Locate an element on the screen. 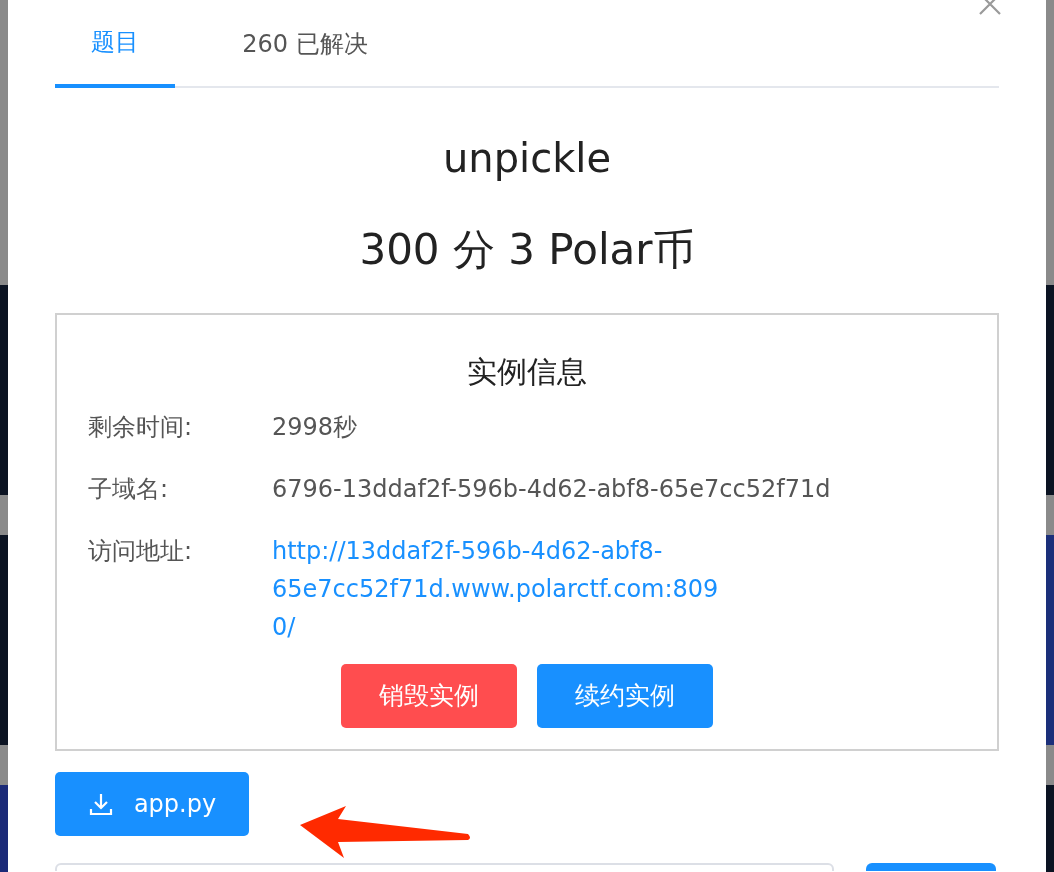  tab: 题目 is located at coordinates (115, 44).